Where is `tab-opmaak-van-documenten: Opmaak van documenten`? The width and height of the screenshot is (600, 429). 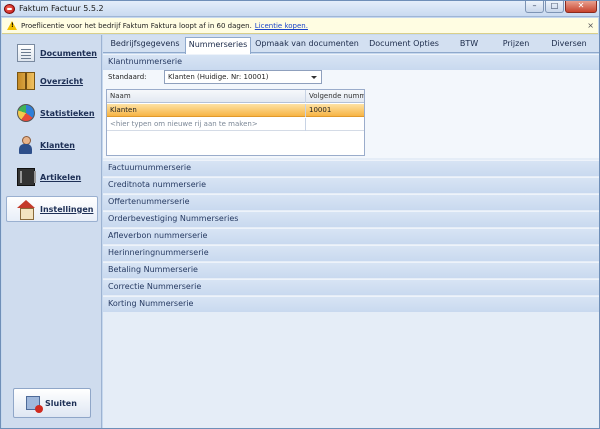 tab-opmaak-van-documenten: Opmaak van documenten is located at coordinates (307, 45).